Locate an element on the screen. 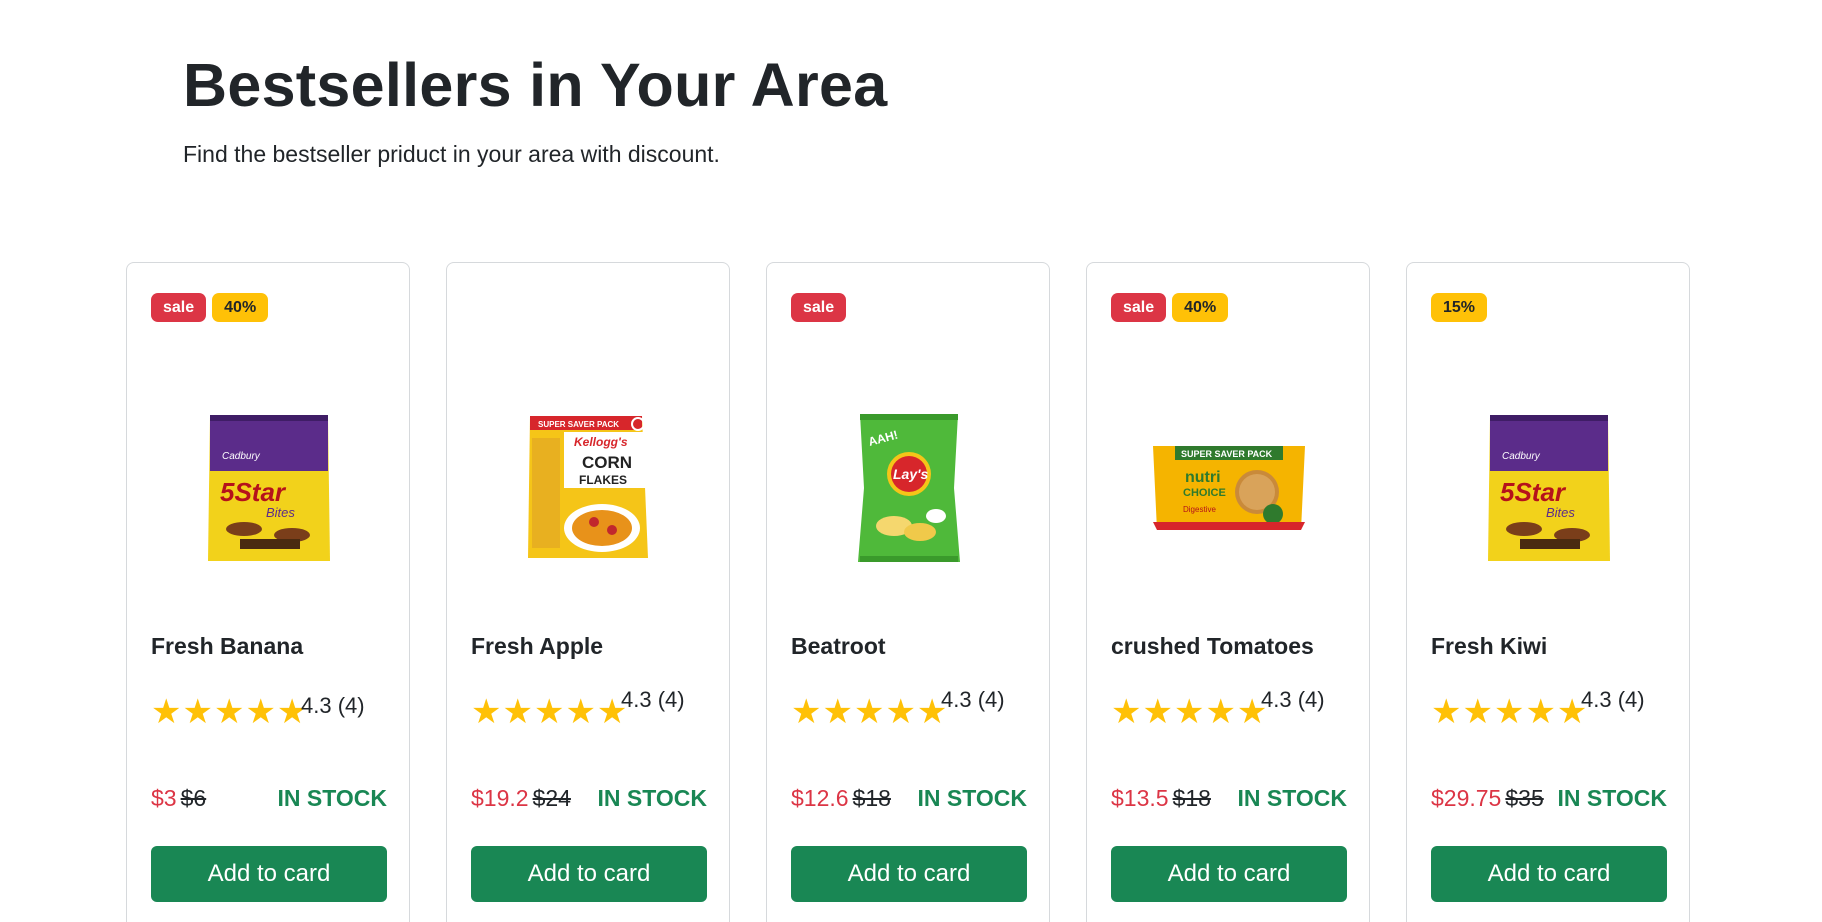 The image size is (1822, 922). nutri-choice-pack-image: SUPER SAVER PACK nutri CHOICE Digestive is located at coordinates (1229, 488).